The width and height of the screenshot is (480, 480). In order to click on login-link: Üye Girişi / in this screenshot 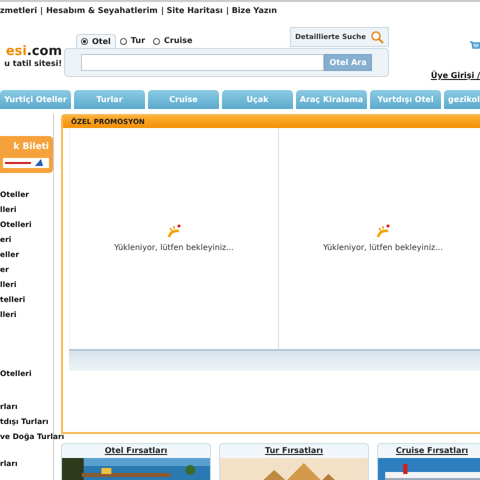, I will do `click(455, 76)`.